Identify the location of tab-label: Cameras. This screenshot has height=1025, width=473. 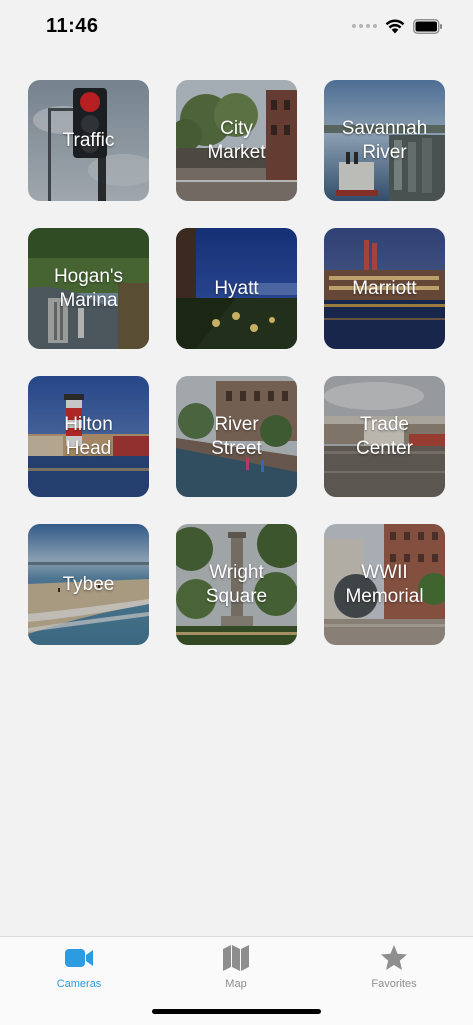
(79, 984).